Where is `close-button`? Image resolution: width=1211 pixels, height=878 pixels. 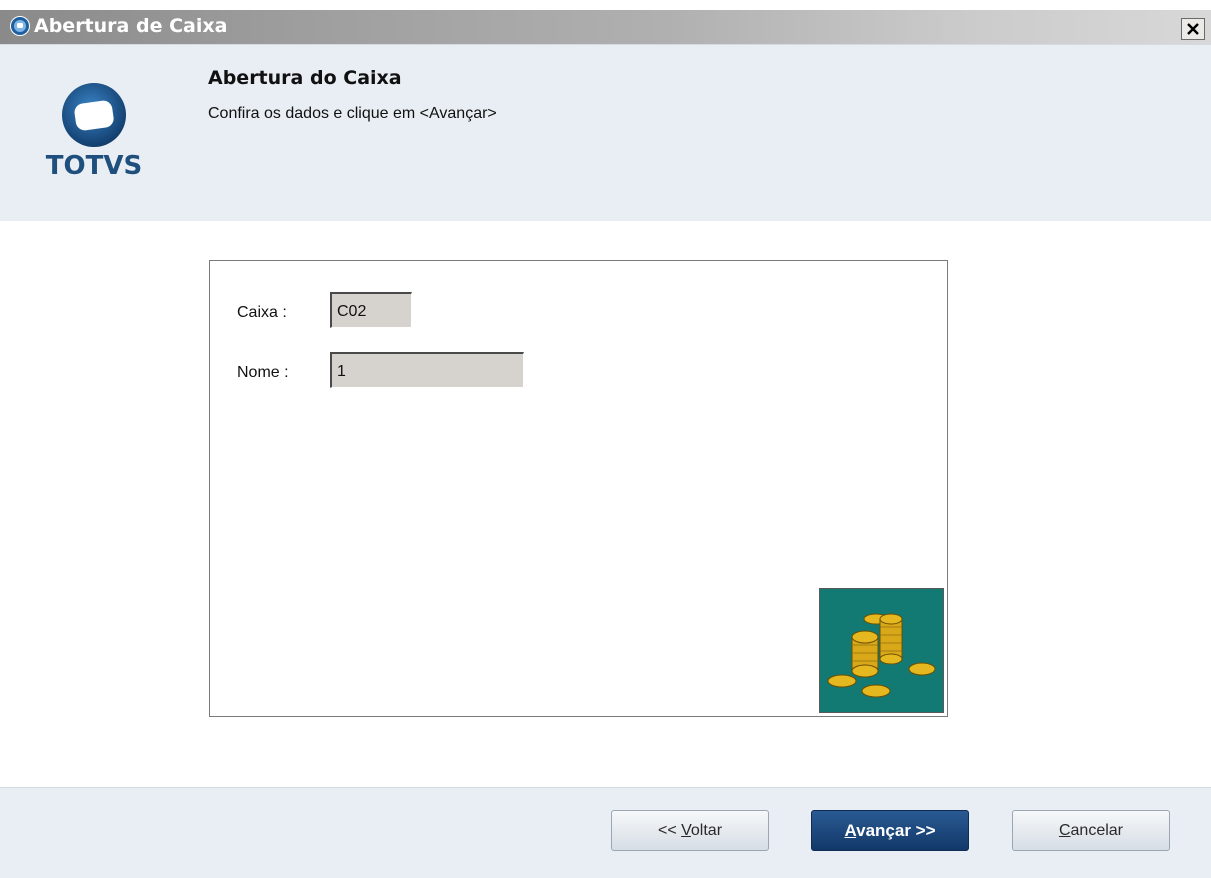
close-button is located at coordinates (1193, 29).